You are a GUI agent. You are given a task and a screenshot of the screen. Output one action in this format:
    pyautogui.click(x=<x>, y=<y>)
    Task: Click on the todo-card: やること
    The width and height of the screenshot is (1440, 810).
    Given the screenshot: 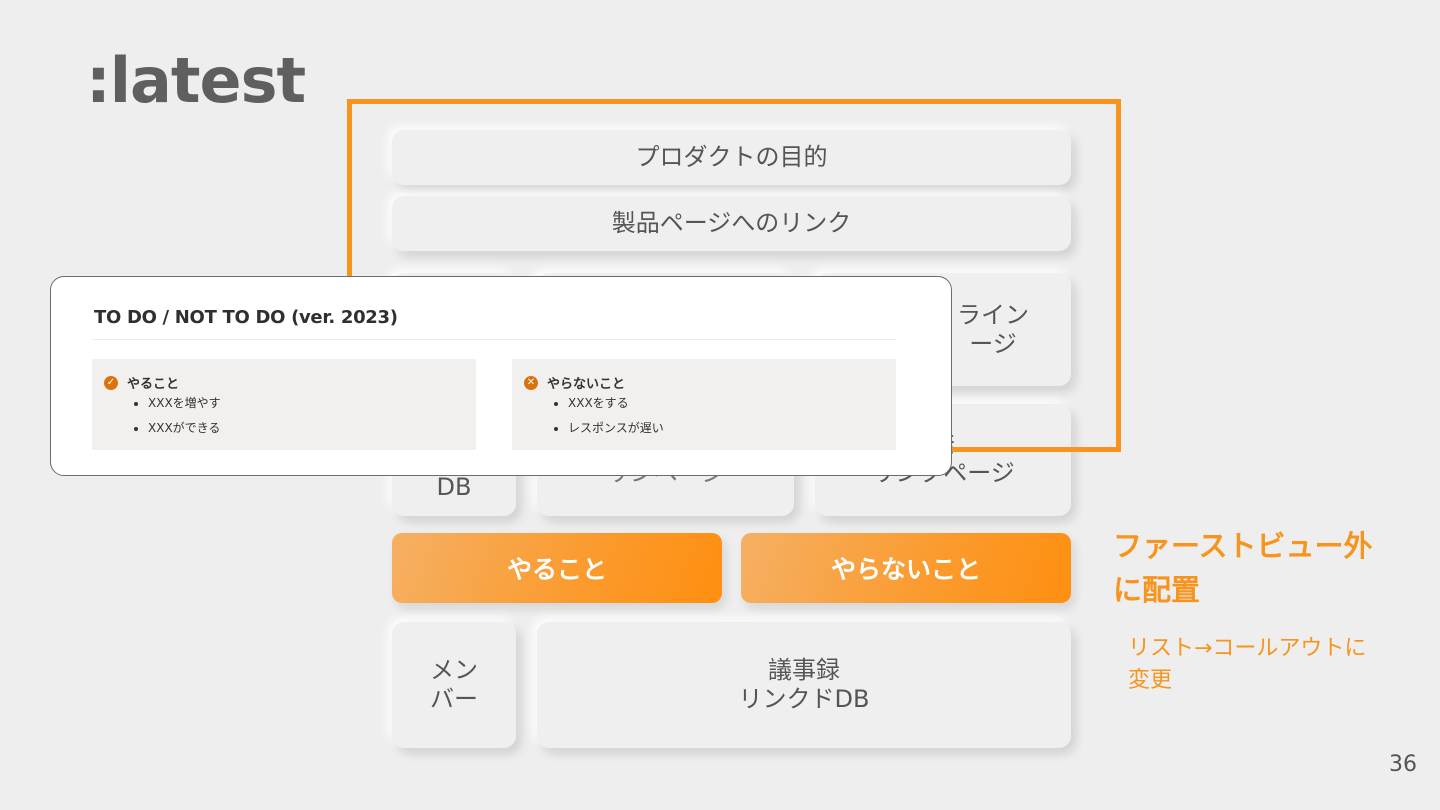 What is the action you would take?
    pyautogui.click(x=557, y=568)
    